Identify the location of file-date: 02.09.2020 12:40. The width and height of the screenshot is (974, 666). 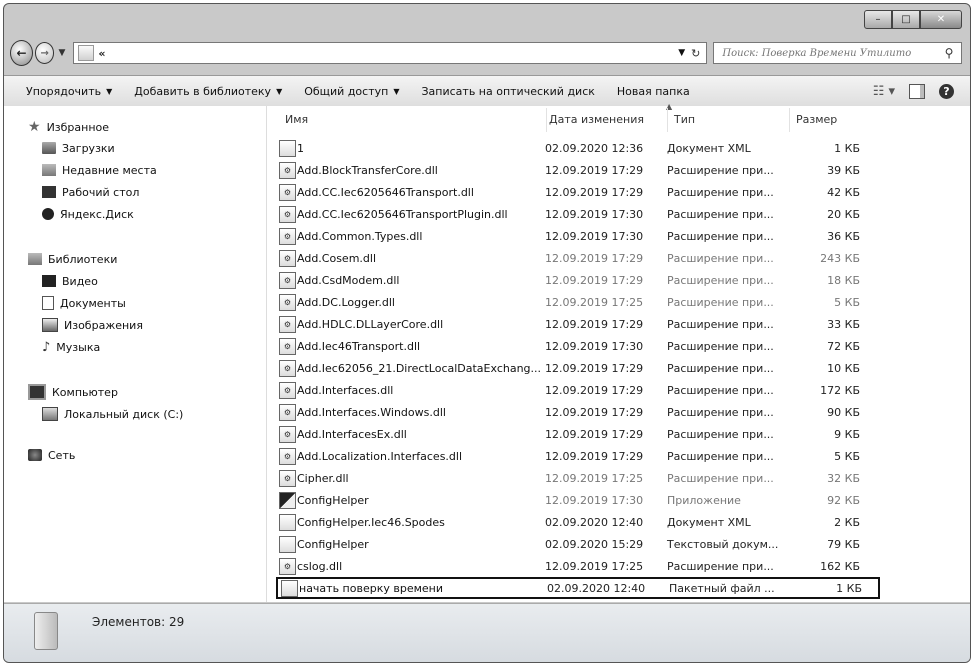
(594, 522).